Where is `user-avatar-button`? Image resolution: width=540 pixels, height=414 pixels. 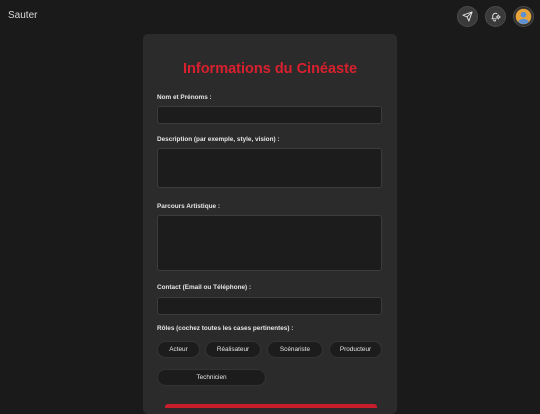 user-avatar-button is located at coordinates (523, 16).